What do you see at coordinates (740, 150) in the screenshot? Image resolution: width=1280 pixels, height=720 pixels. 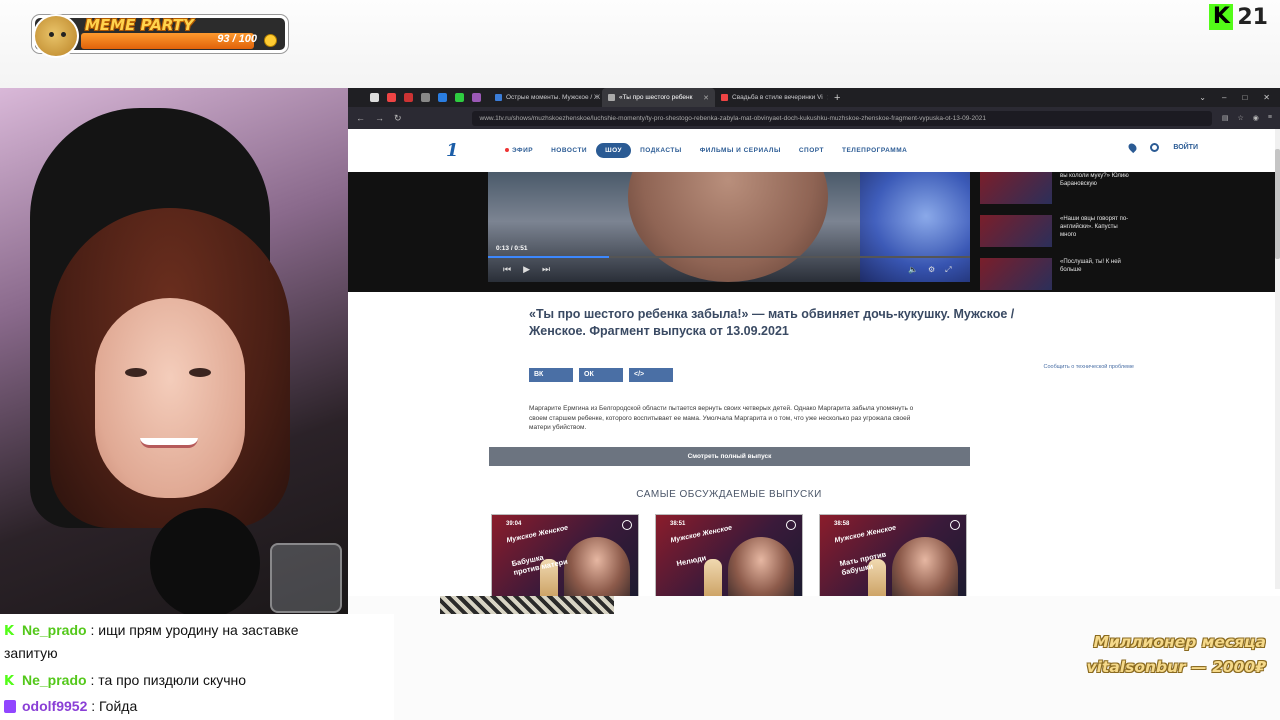 I see `nav-films: ФИЛЬМЫ И СЕРИАЛЫ` at bounding box center [740, 150].